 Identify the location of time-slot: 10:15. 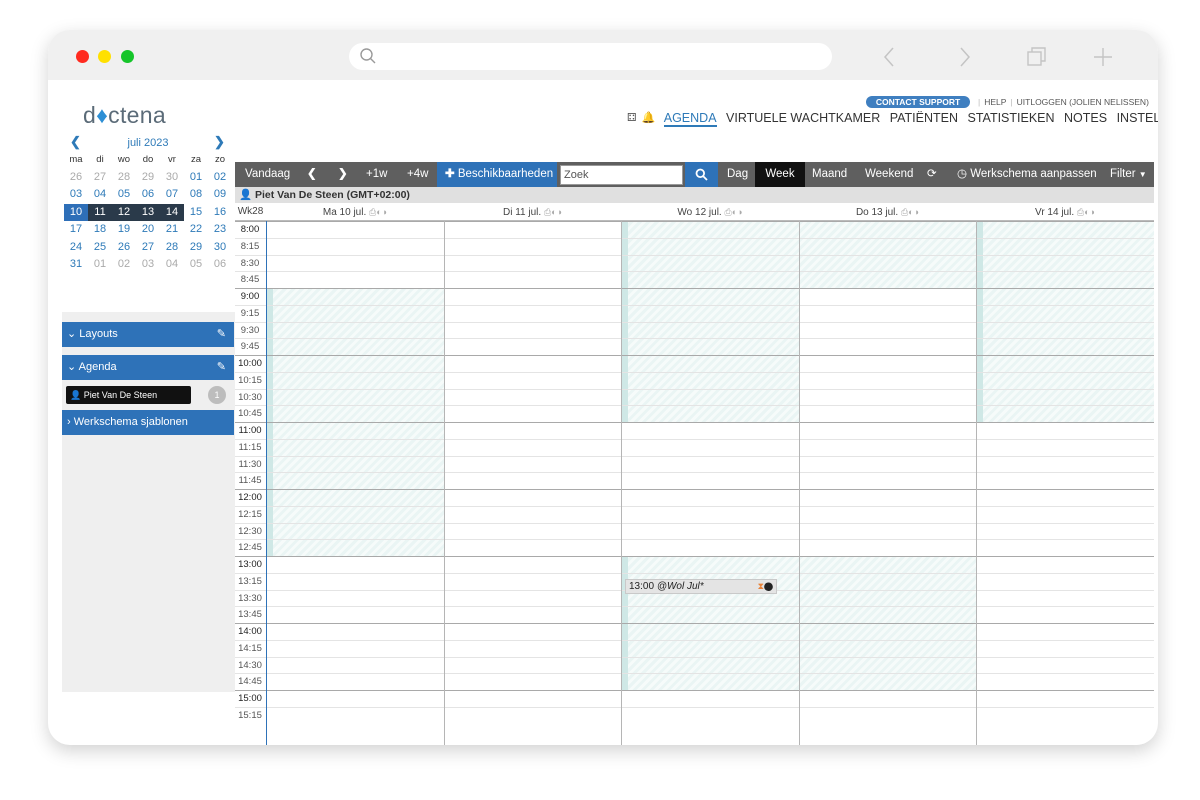
(694, 380).